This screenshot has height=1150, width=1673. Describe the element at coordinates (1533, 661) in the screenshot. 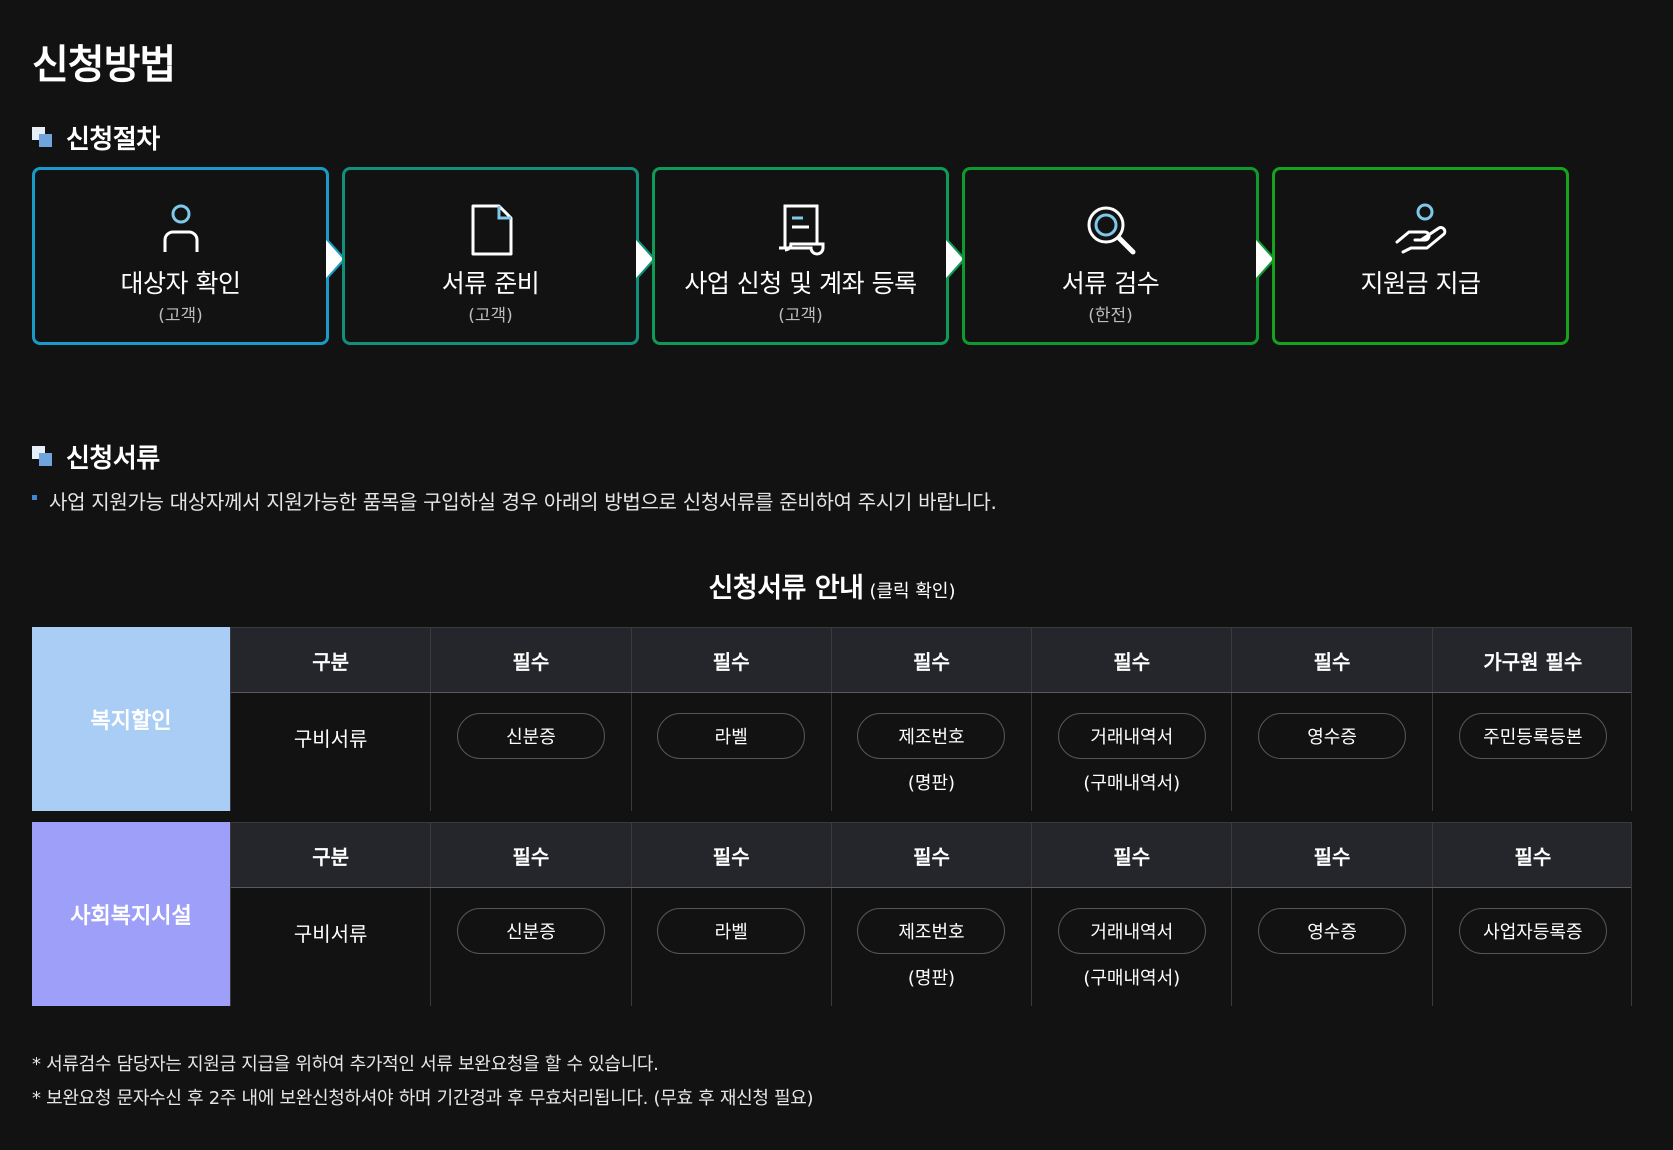

I see `table-header-cell: 가구원 필수` at that location.